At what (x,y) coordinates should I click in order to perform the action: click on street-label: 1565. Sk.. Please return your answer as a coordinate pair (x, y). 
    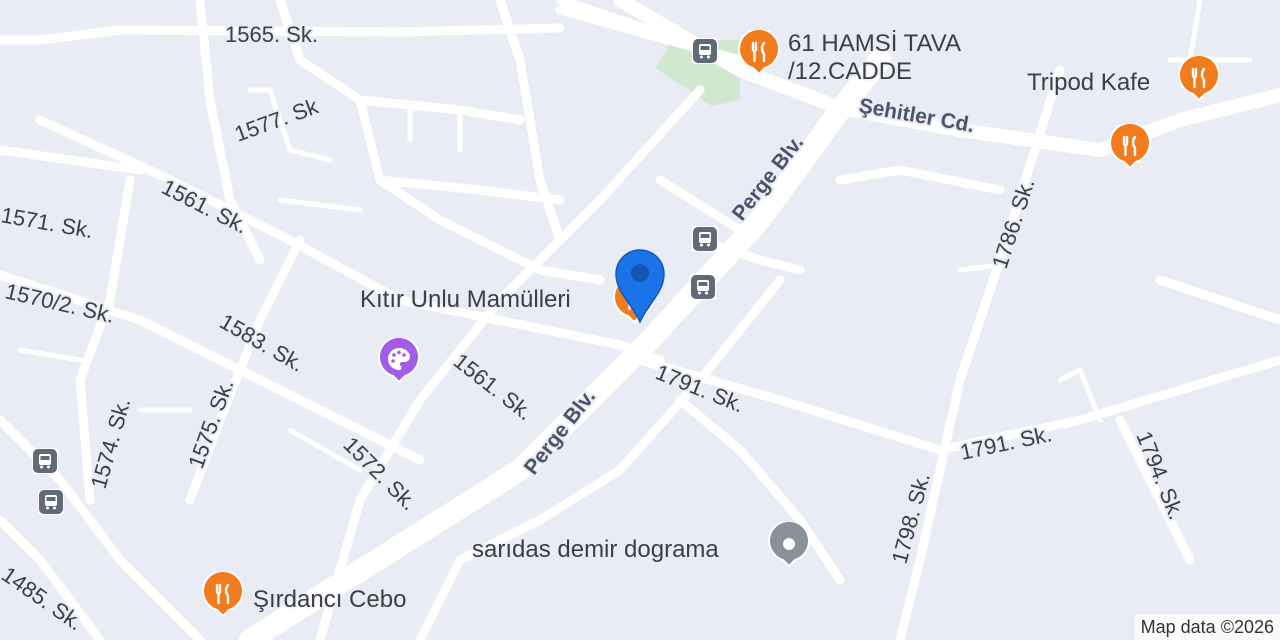
    Looking at the image, I should click on (271, 34).